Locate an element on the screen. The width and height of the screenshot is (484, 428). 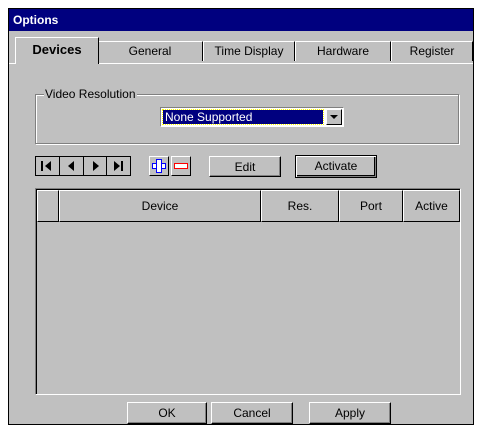
video-resolution-select: None Supported is located at coordinates (252, 117).